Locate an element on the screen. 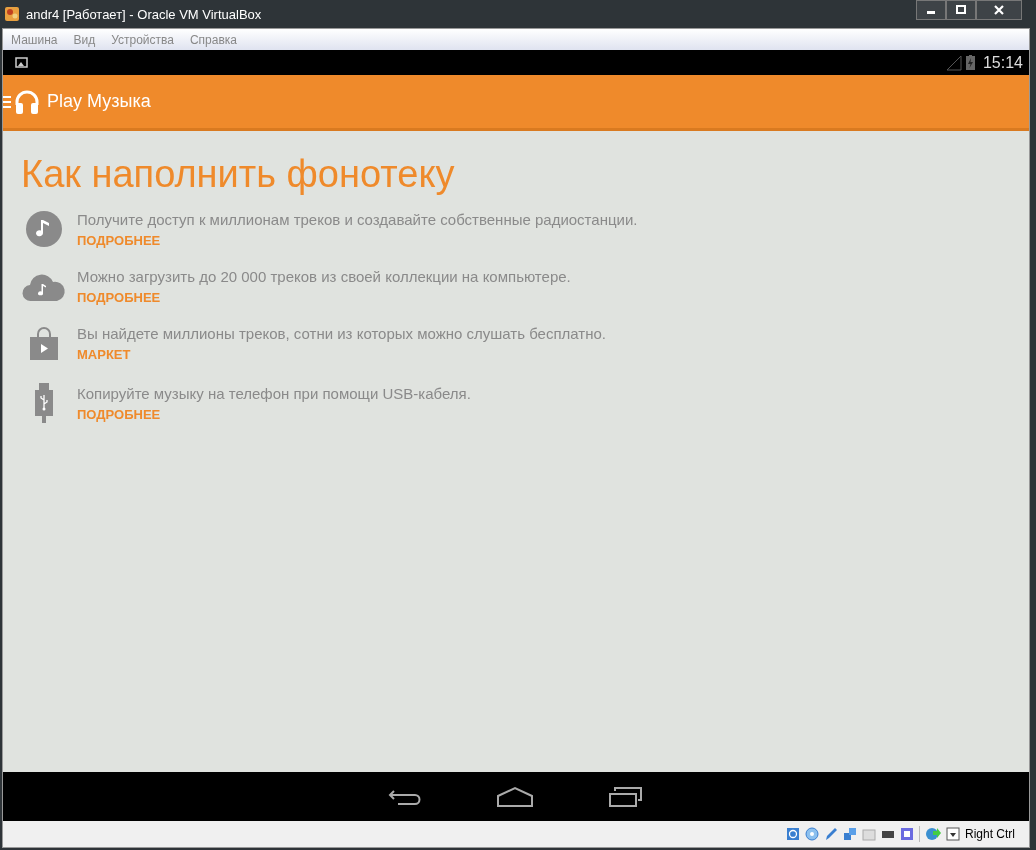  signal-icon is located at coordinates (953, 62).